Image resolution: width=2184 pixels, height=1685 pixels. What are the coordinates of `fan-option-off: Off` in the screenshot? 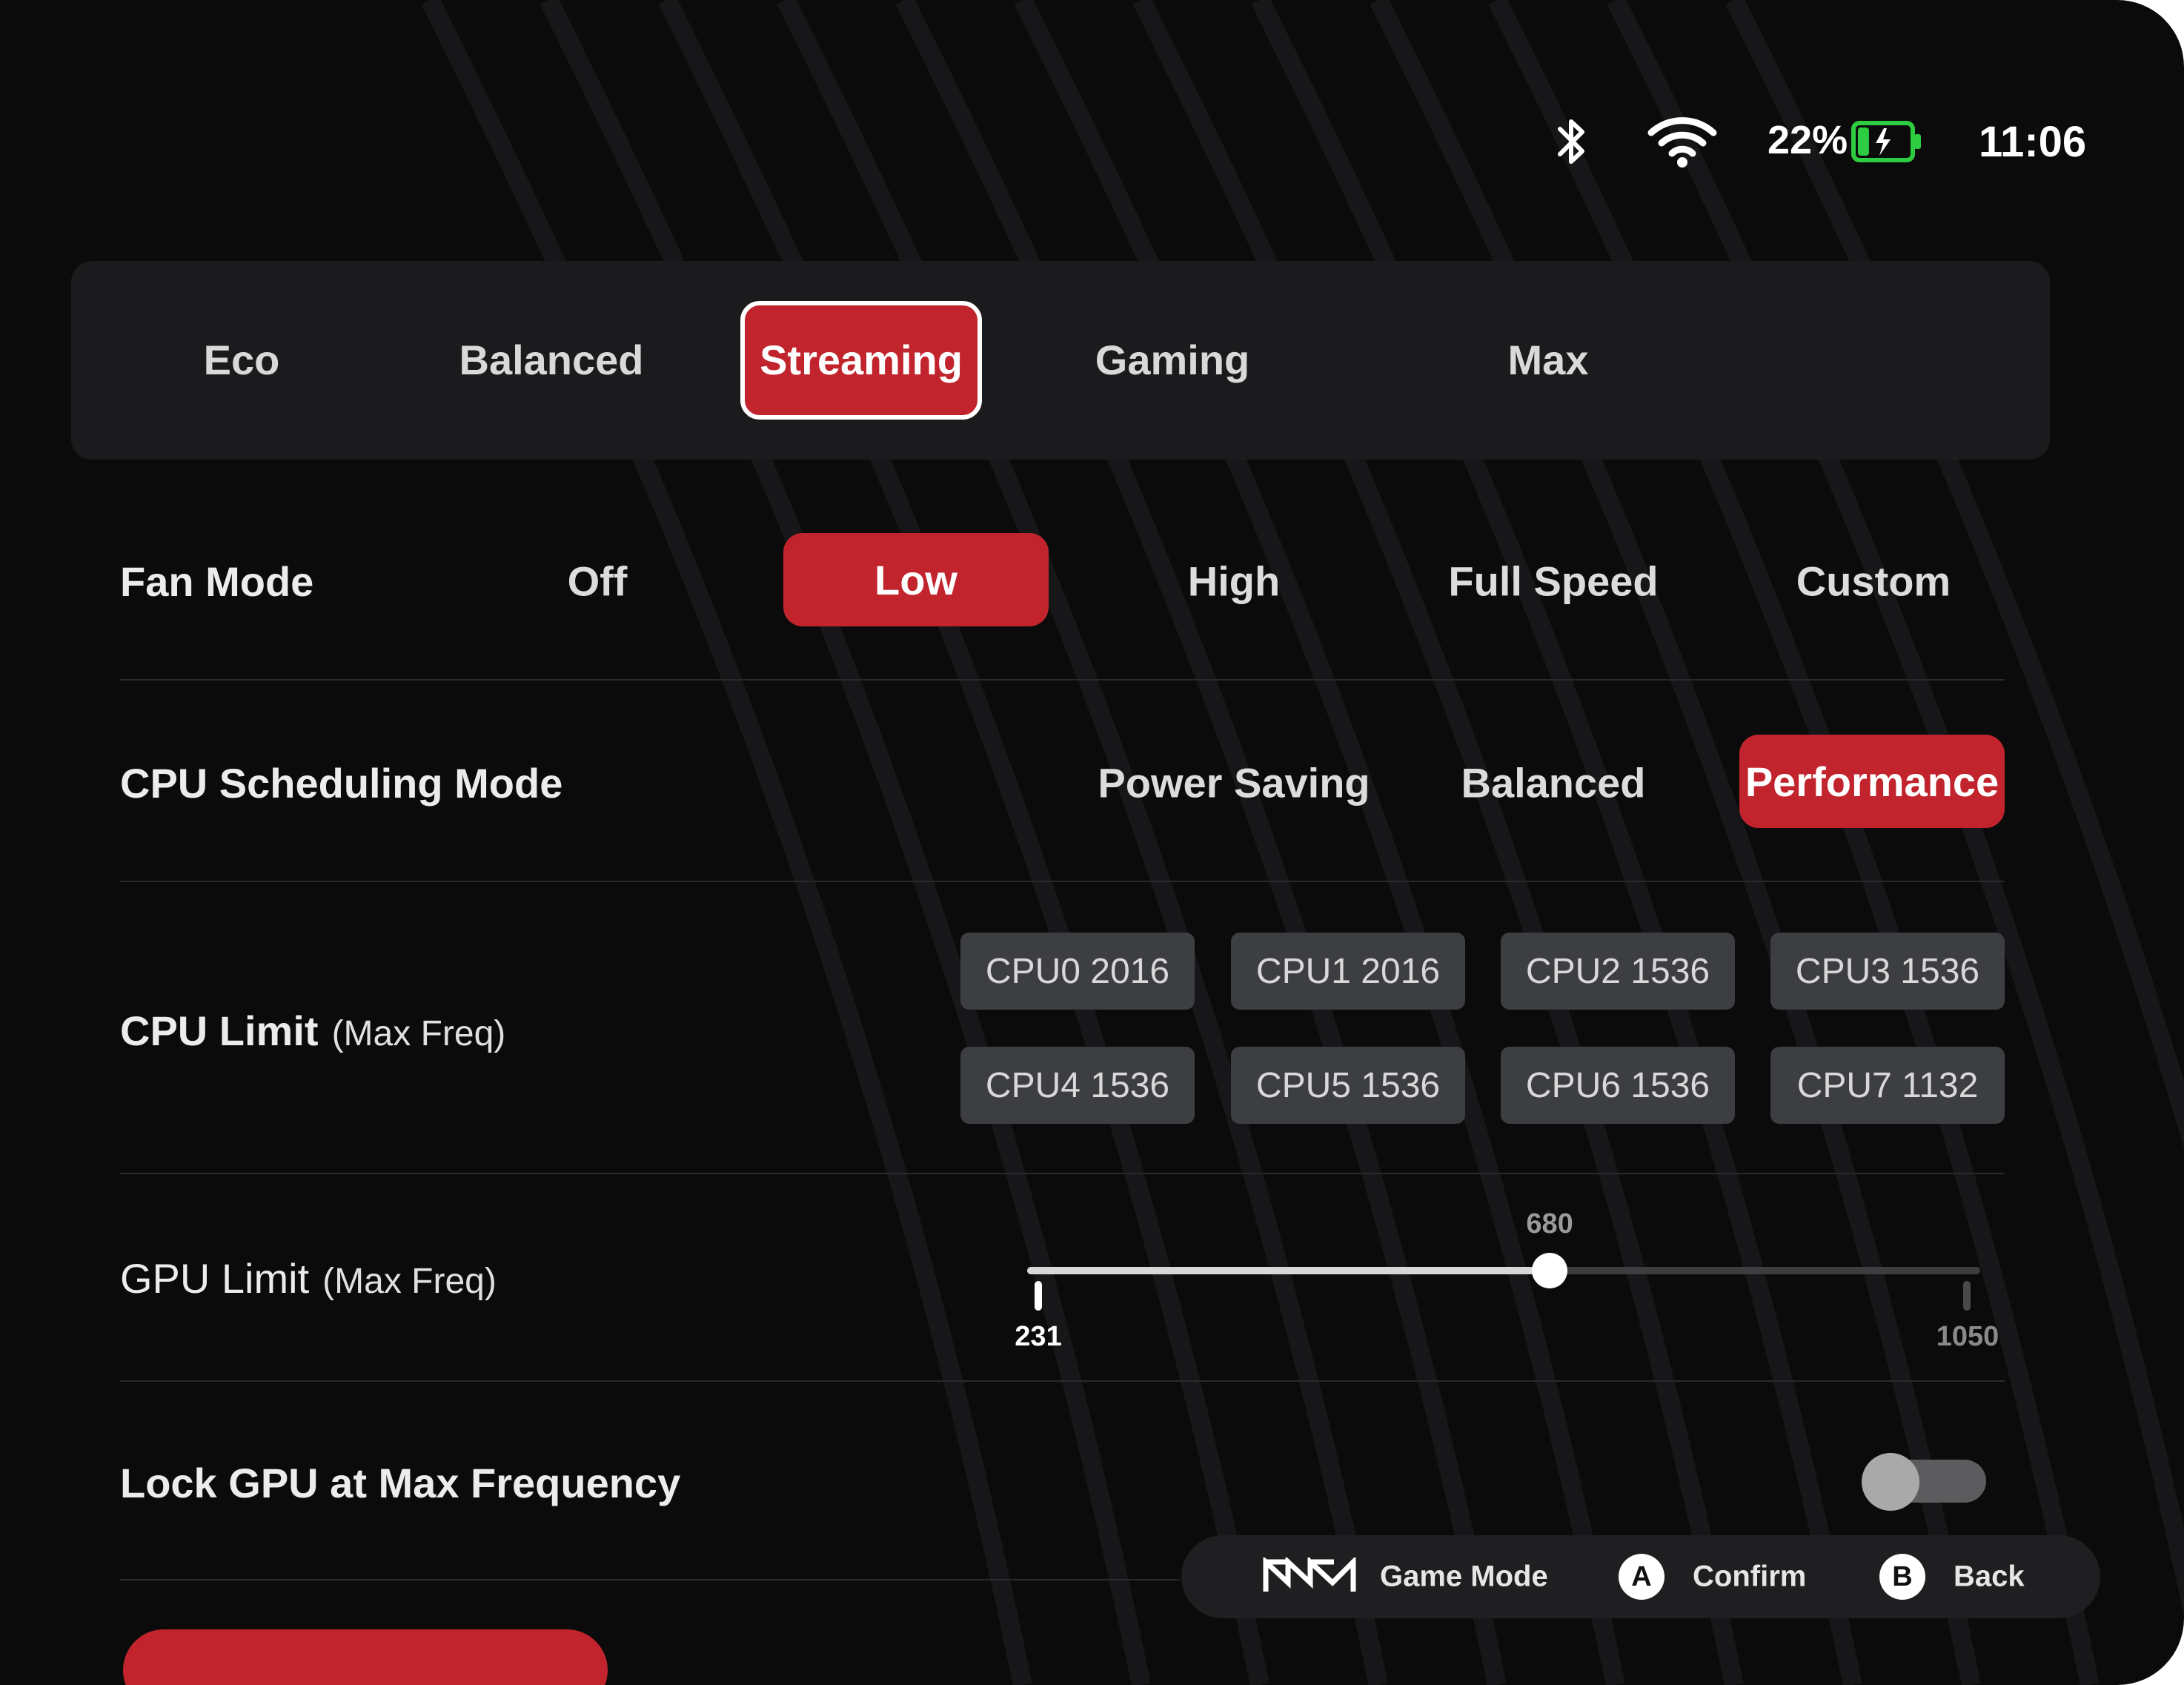 It's located at (598, 581).